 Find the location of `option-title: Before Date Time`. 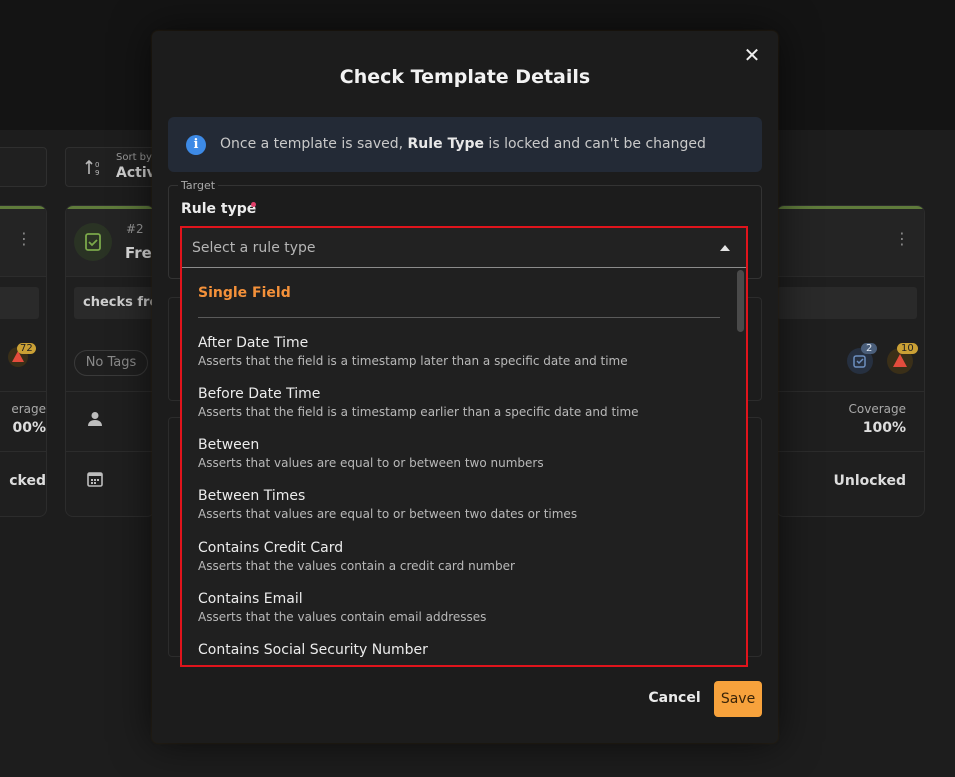

option-title: Before Date Time is located at coordinates (259, 394).